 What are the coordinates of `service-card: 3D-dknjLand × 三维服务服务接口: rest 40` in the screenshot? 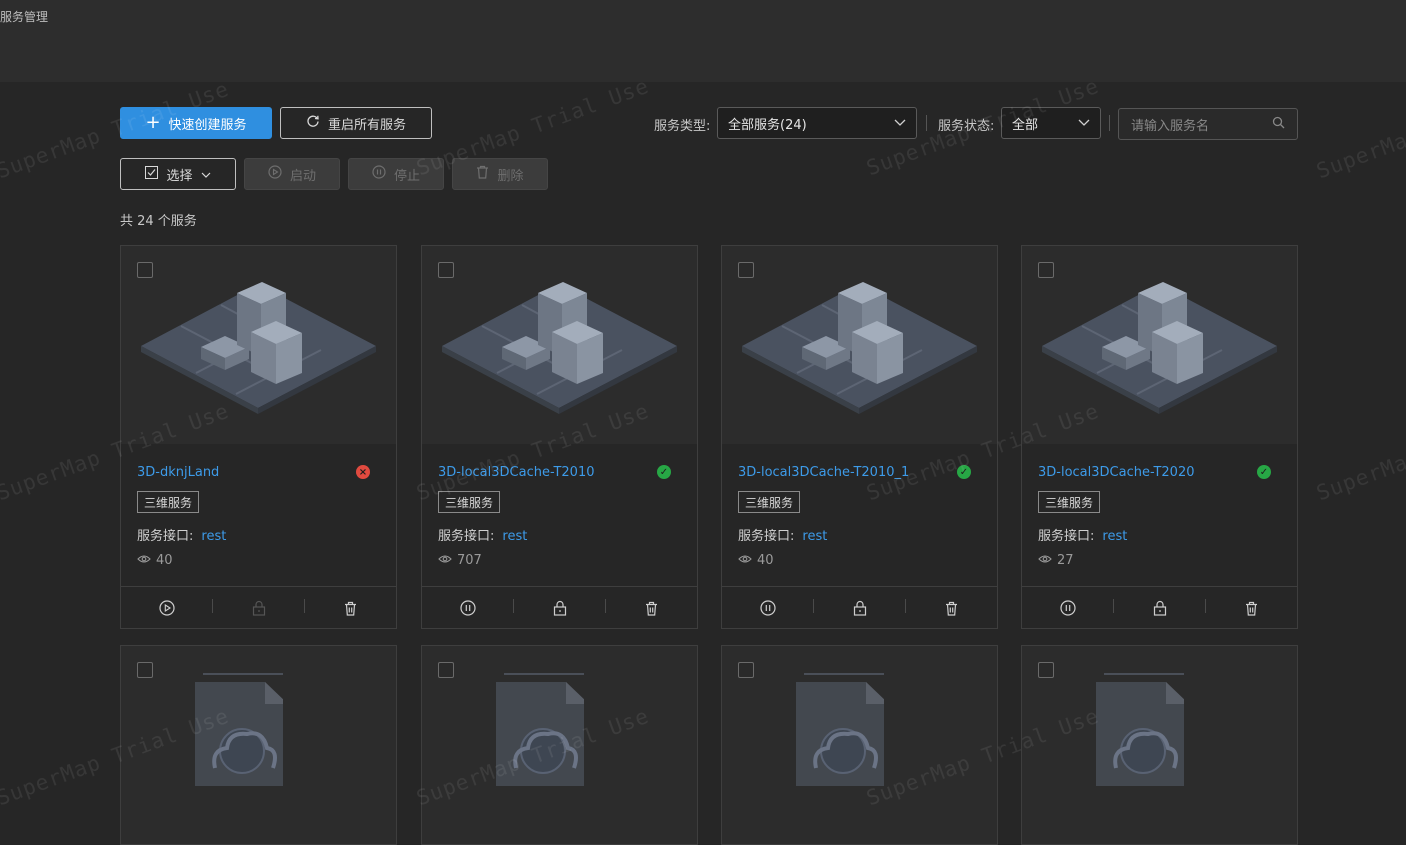 It's located at (258, 437).